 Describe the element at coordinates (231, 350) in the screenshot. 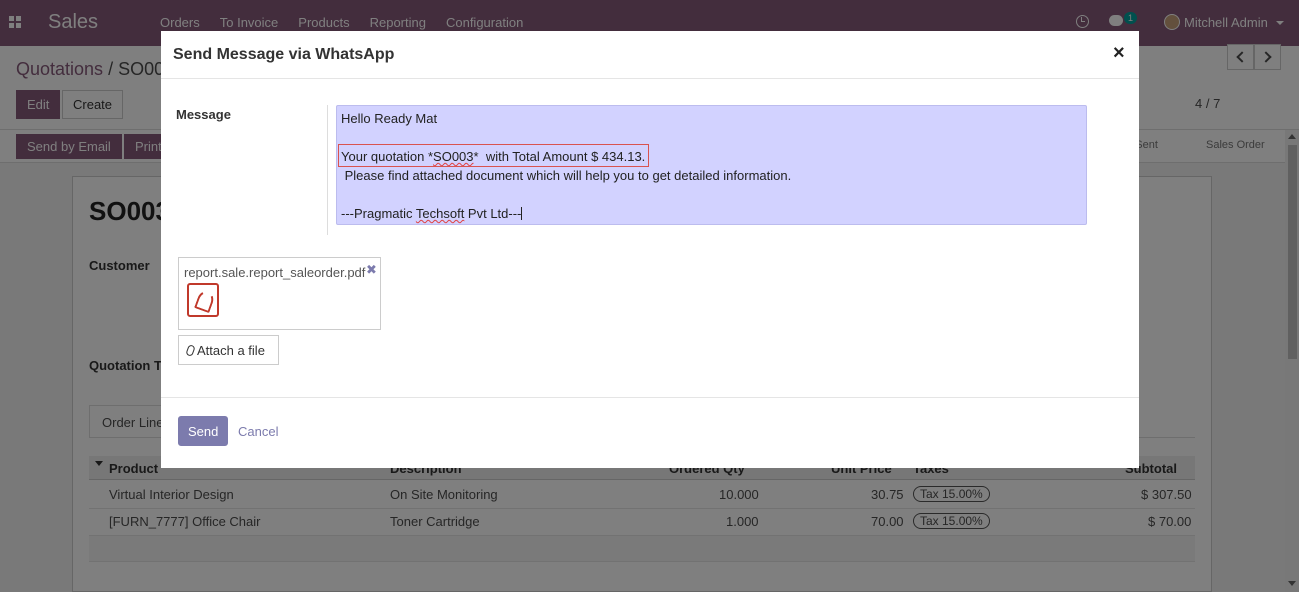

I see `attach-file-label: Attach a file` at that location.